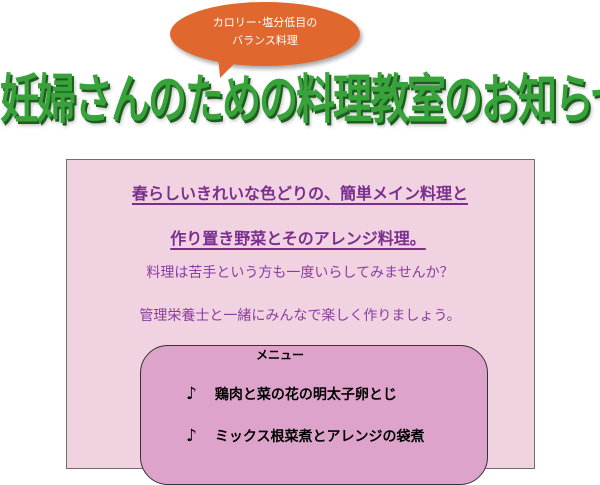 The width and height of the screenshot is (600, 485). What do you see at coordinates (279, 355) in the screenshot?
I see `menu-title: メニュー` at bounding box center [279, 355].